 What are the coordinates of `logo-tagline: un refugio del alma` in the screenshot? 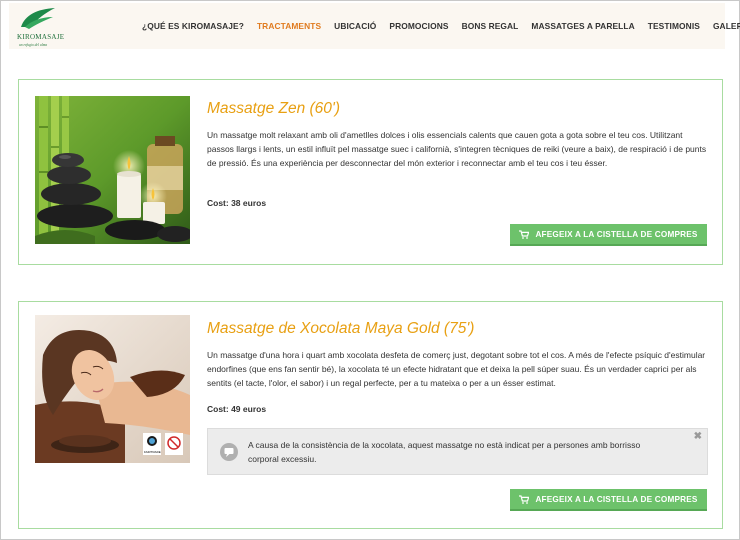 It's located at (33, 45).